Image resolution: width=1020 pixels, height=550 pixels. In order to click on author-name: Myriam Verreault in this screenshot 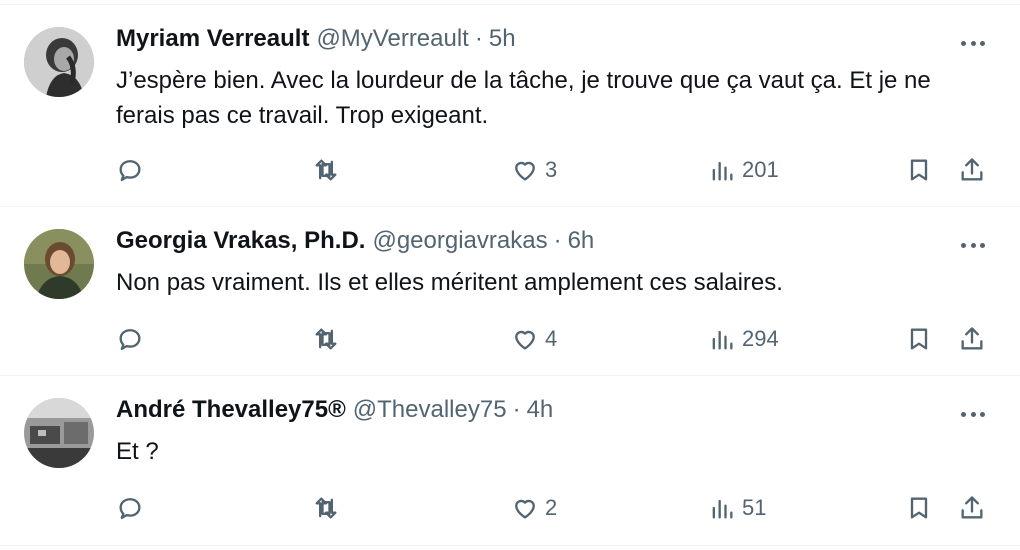, I will do `click(212, 39)`.